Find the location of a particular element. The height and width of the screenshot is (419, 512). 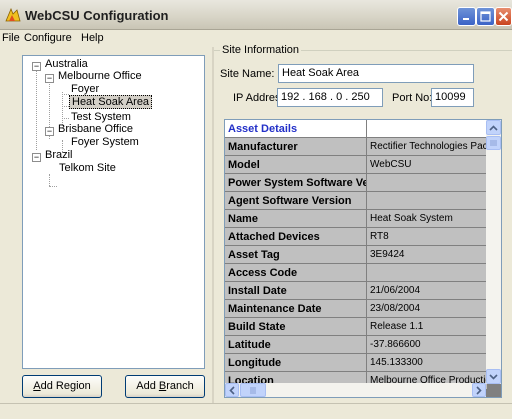

grid-key: Maintenance Date is located at coordinates (296, 309).